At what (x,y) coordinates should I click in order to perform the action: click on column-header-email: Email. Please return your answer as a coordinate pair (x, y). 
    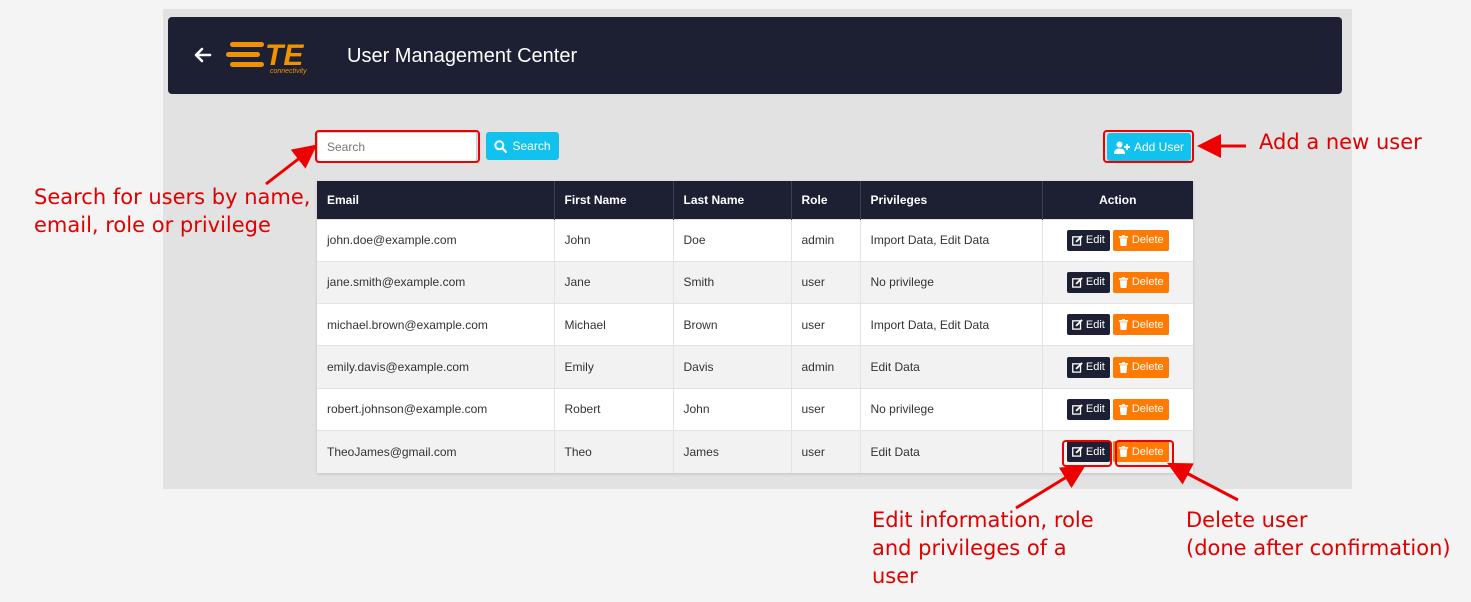
    Looking at the image, I should click on (436, 200).